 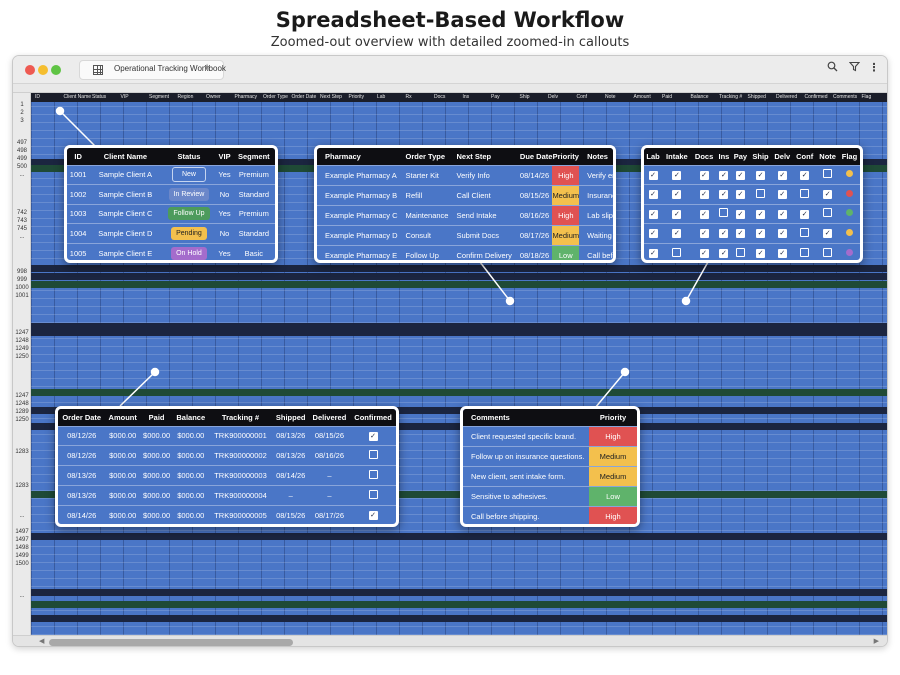 I want to click on row-number: 497, so click(x=22, y=143).